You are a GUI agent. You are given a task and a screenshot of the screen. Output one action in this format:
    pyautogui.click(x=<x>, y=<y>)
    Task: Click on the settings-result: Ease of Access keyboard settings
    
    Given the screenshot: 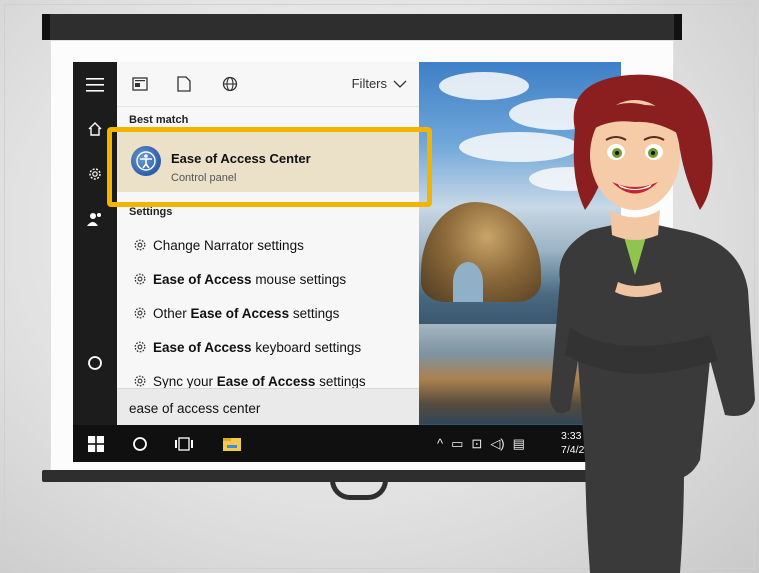 What is the action you would take?
    pyautogui.click(x=268, y=347)
    